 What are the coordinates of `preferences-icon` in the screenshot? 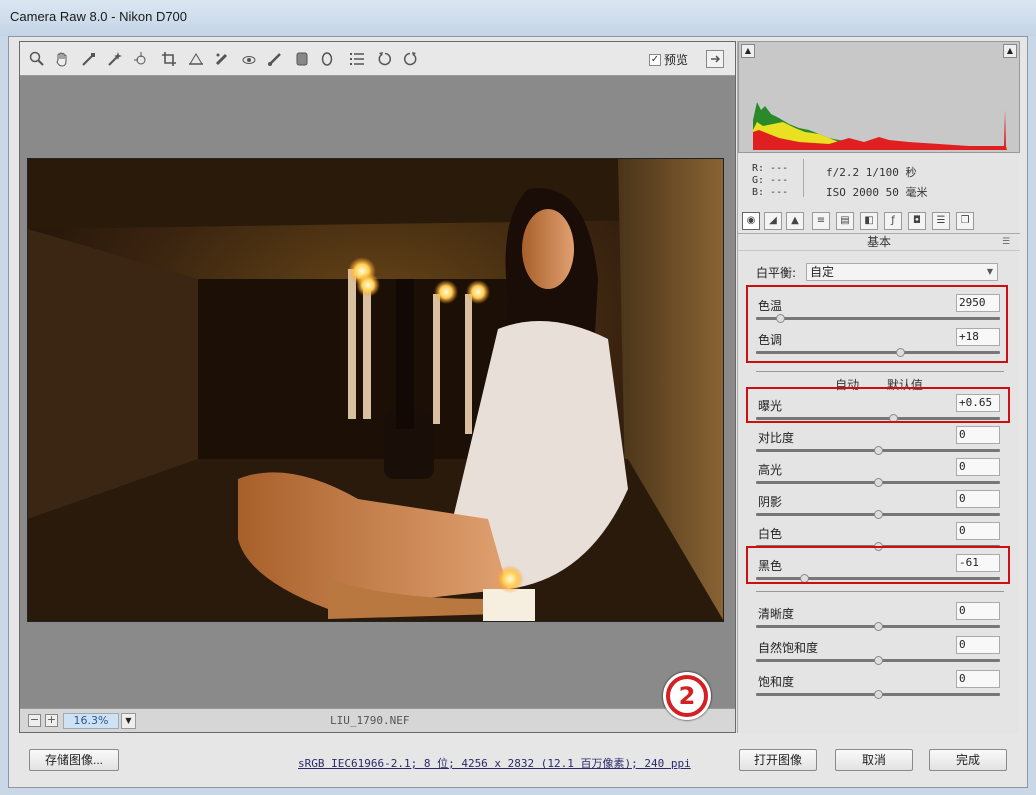 It's located at (357, 59).